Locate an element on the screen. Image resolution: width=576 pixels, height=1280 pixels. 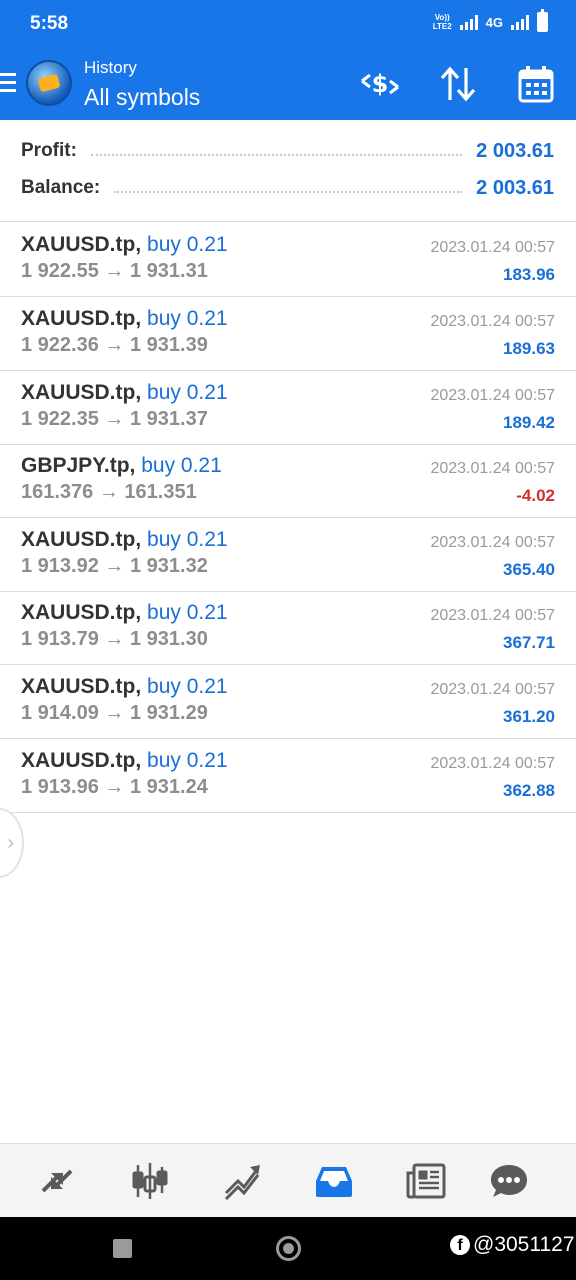
account-summary: Profit: 2 003.61 Balance: 2 003.61 is located at coordinates (288, 171).